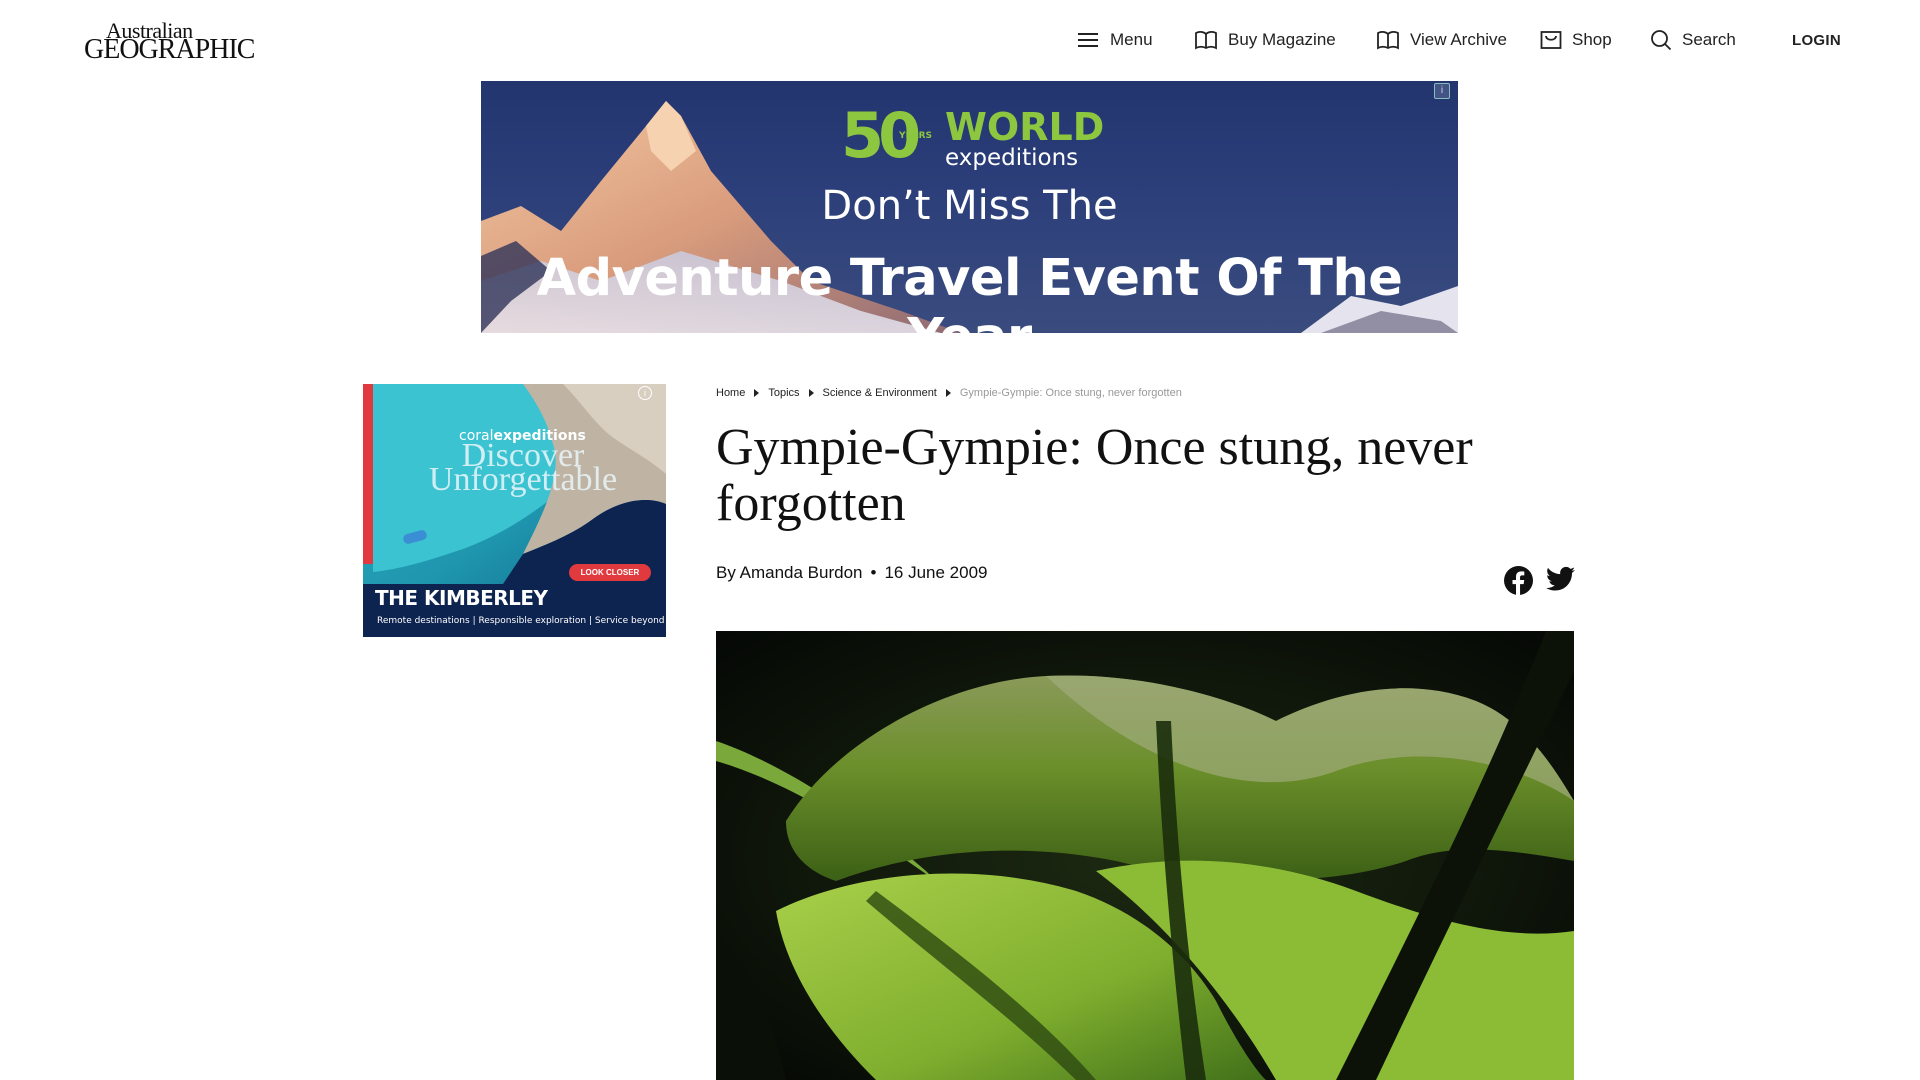 Image resolution: width=1920 pixels, height=1080 pixels. I want to click on hamburger-icon, so click(1088, 40).